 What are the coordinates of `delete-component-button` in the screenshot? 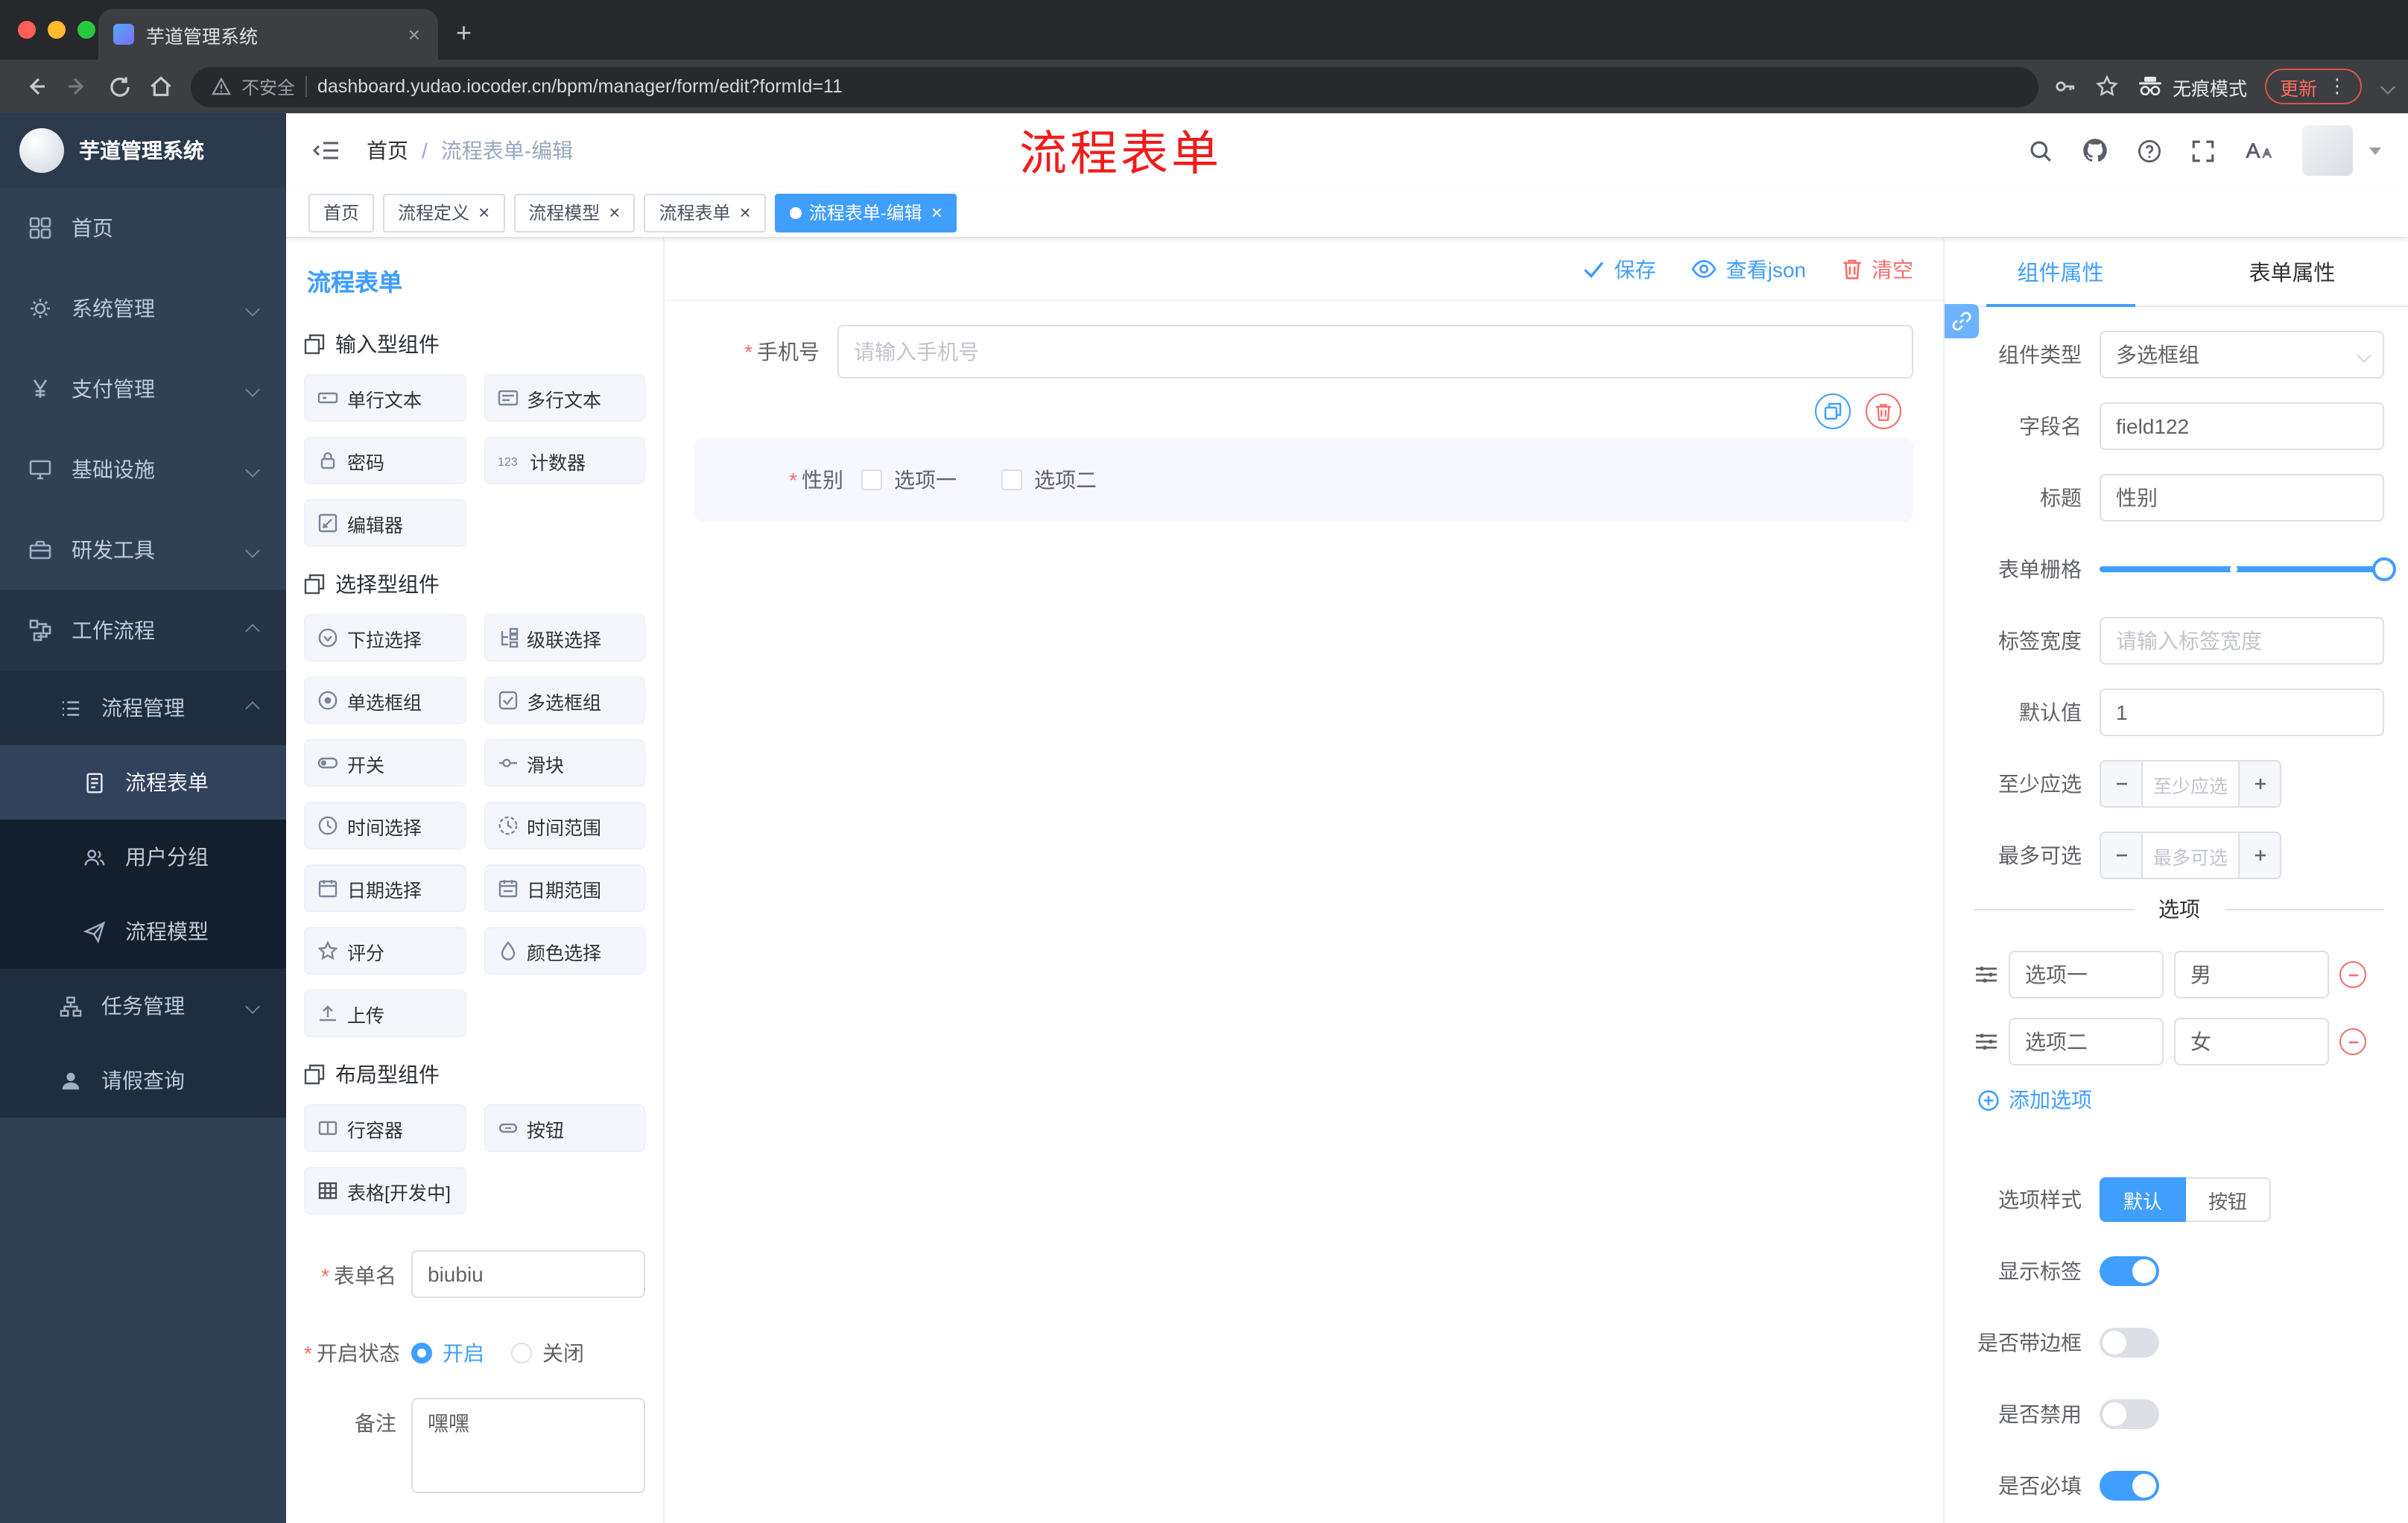 It's located at (1883, 411).